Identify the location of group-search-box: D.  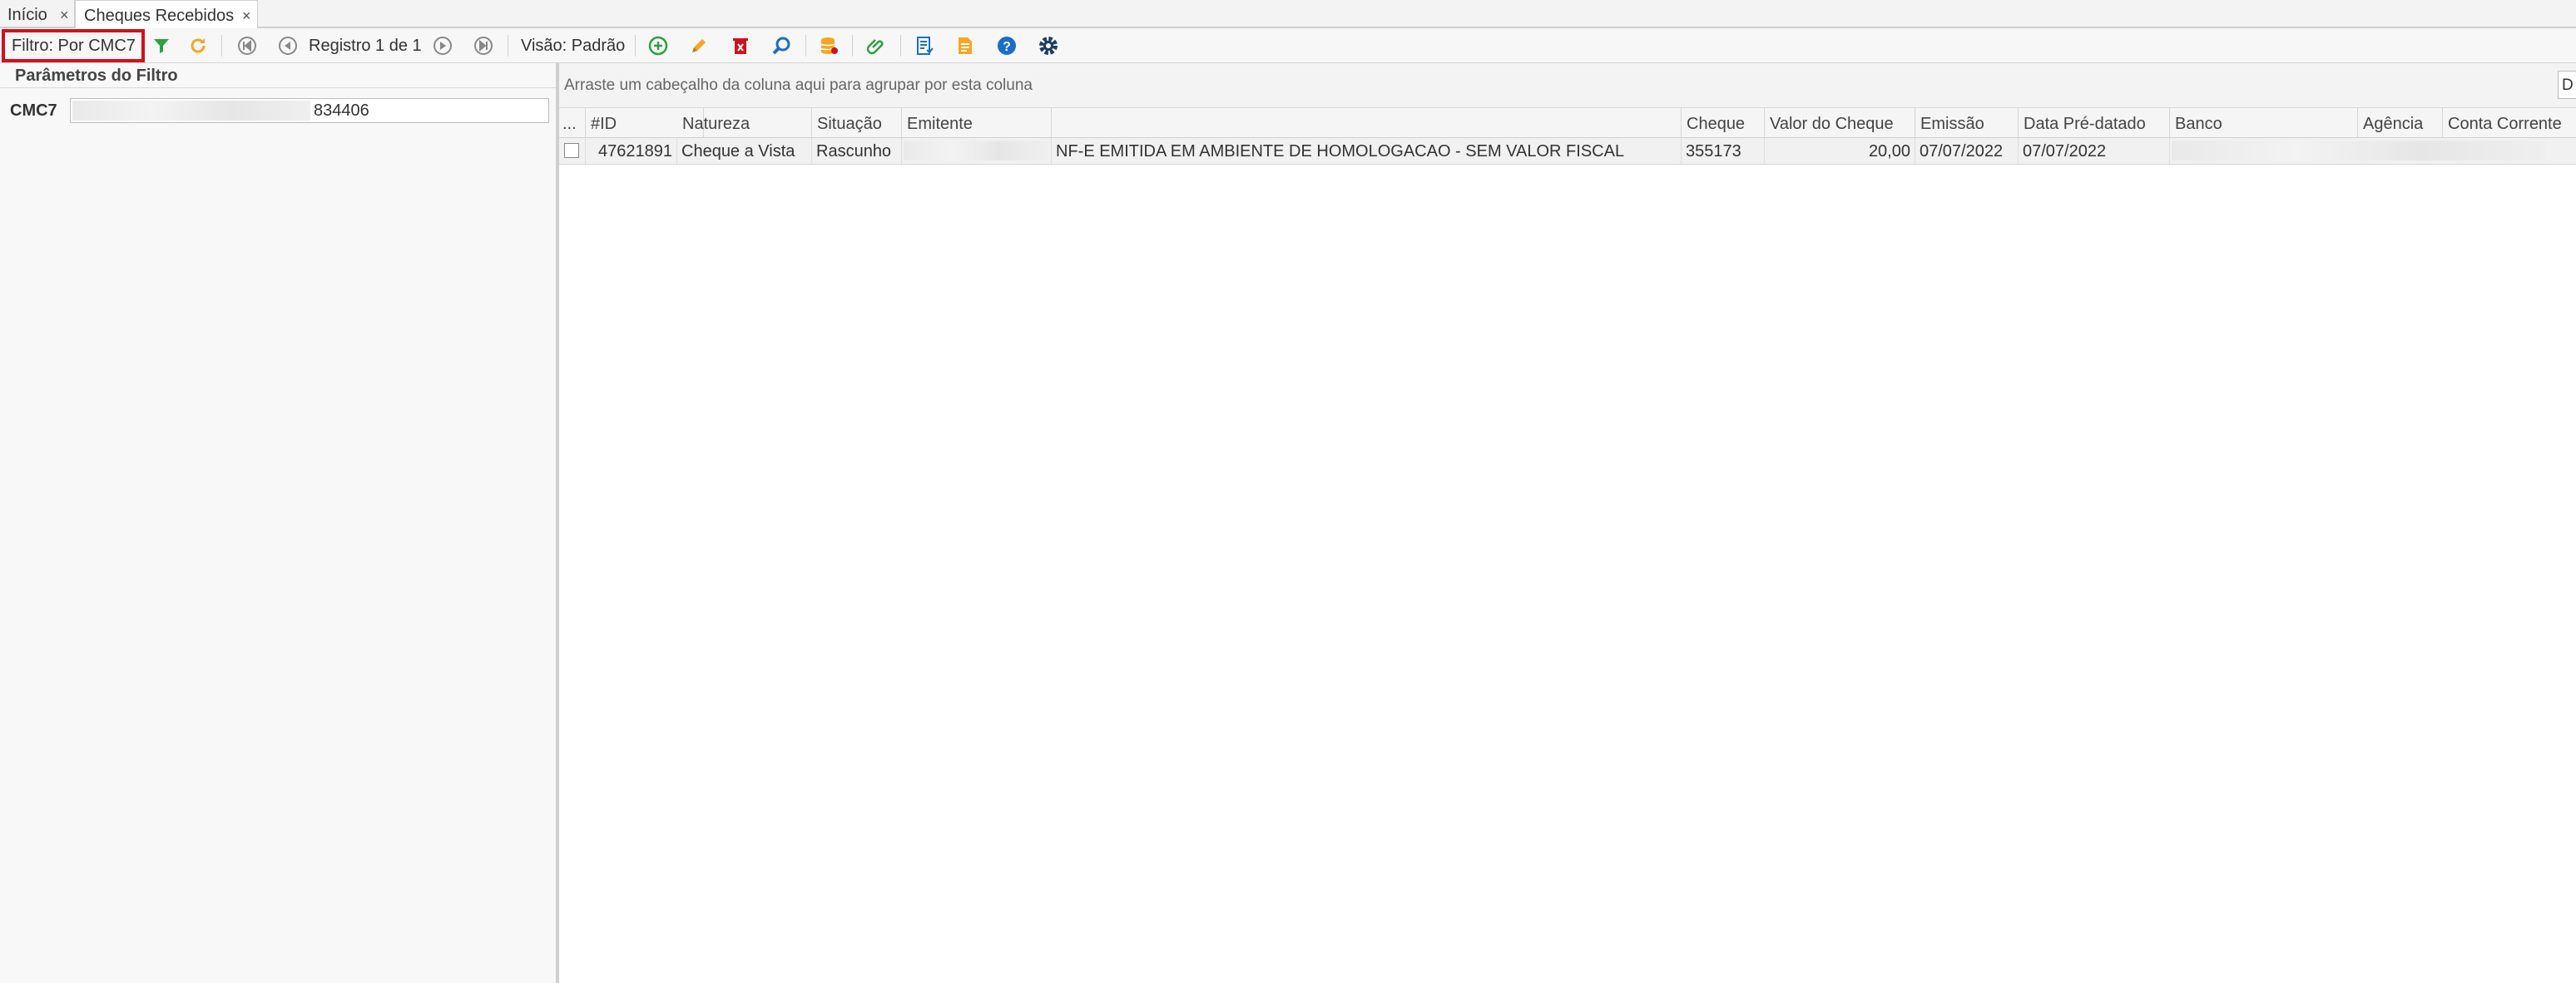
(2567, 85).